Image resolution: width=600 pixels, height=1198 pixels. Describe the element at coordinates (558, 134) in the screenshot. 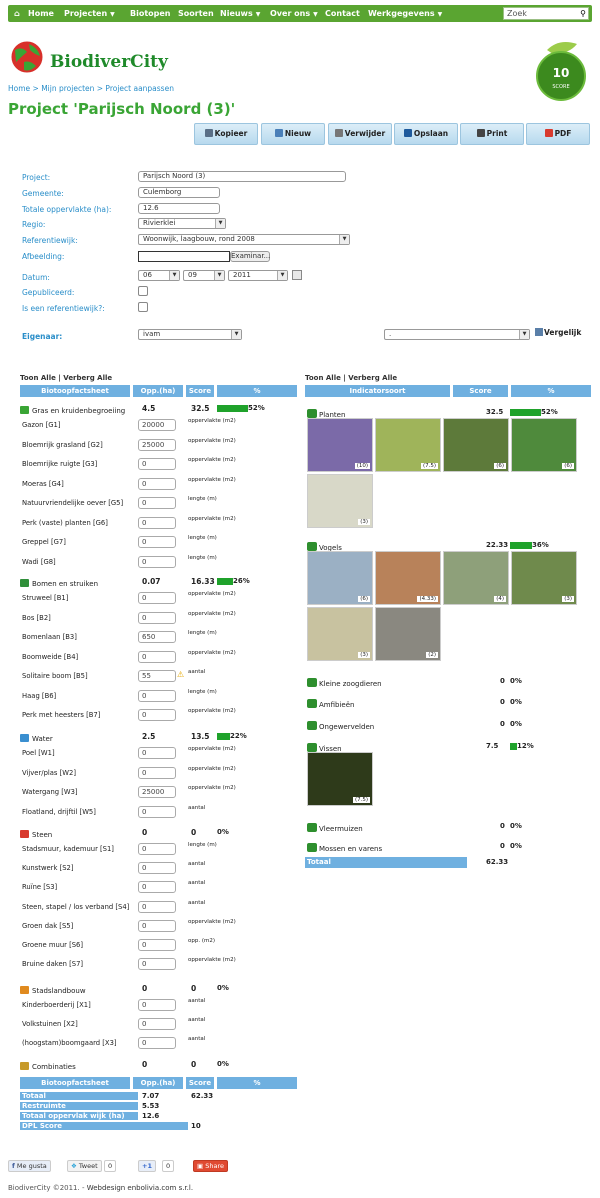

I see `pdf-button: PDF` at that location.